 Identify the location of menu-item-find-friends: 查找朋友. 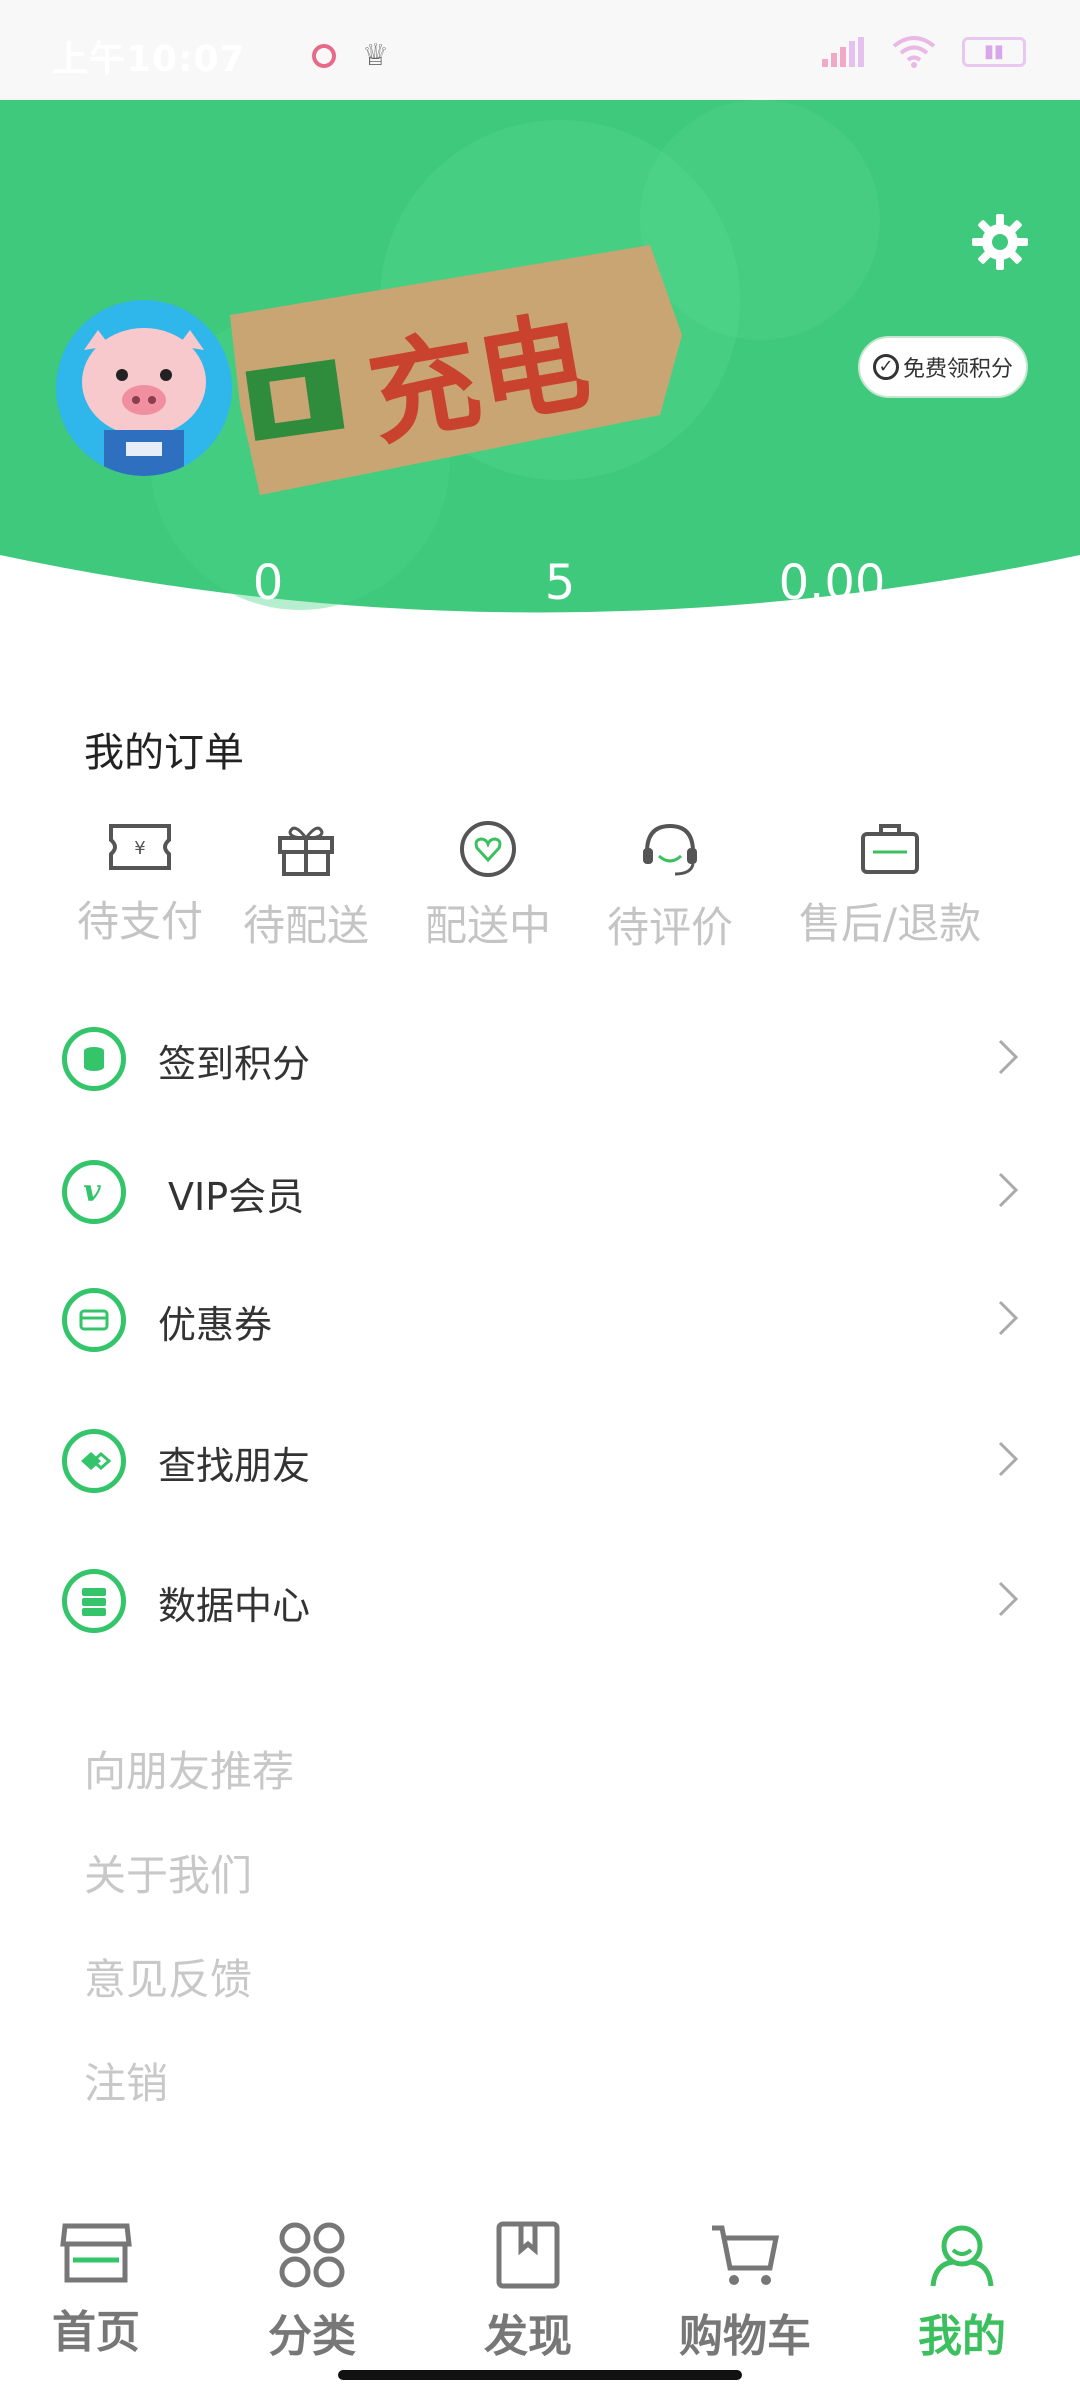
(540, 1460).